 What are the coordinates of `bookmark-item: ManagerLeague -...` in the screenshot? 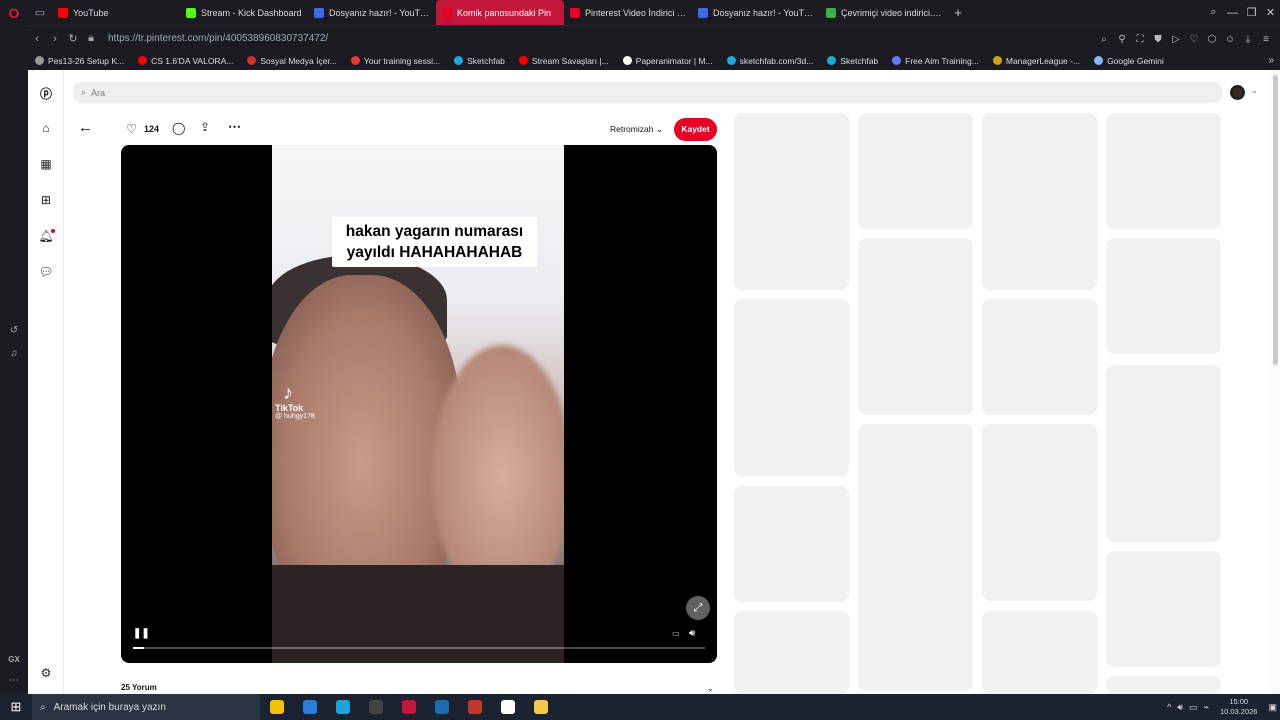 It's located at (1036, 61).